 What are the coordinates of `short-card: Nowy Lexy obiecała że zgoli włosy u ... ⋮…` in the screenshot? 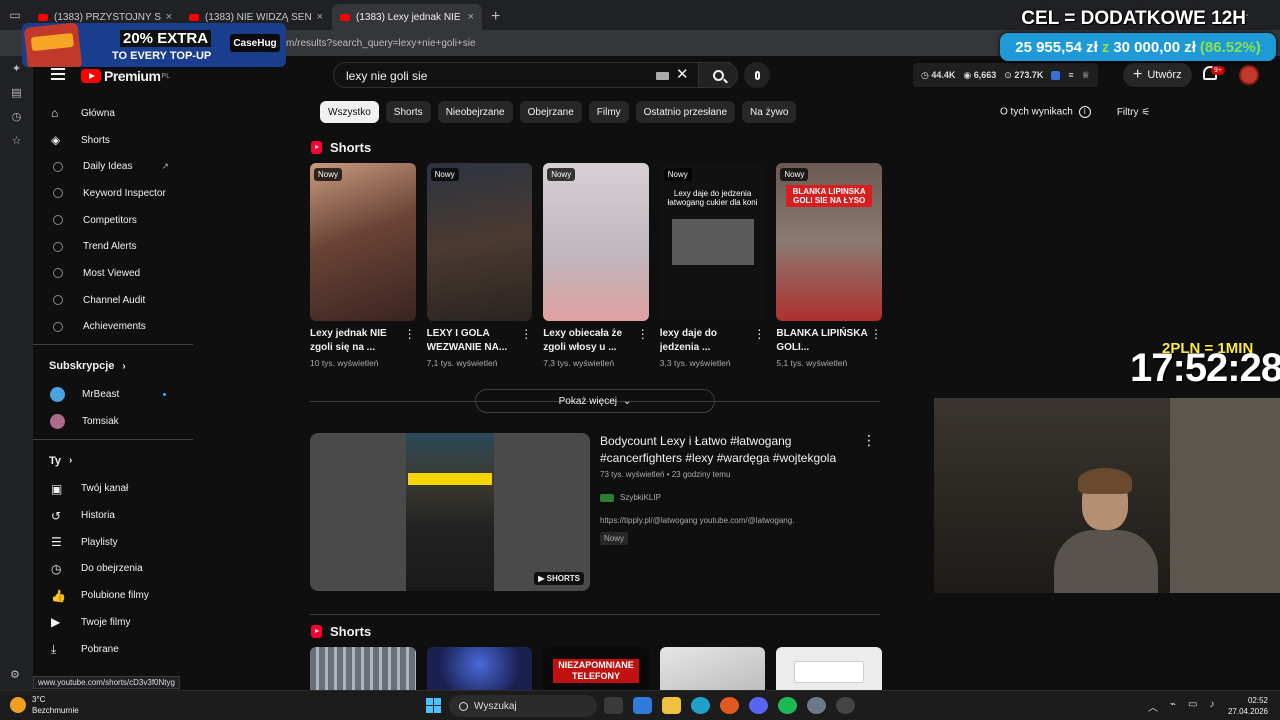 It's located at (596, 265).